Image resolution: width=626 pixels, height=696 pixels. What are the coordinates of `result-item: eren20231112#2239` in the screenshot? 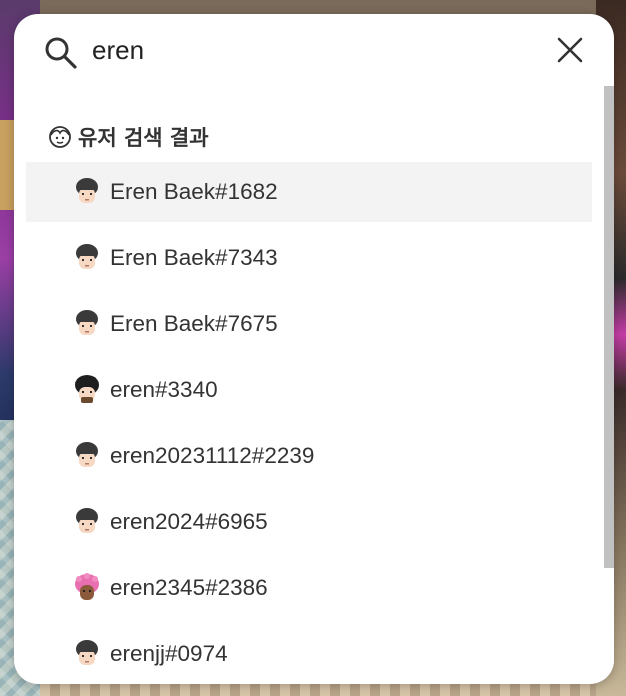 It's located at (309, 456).